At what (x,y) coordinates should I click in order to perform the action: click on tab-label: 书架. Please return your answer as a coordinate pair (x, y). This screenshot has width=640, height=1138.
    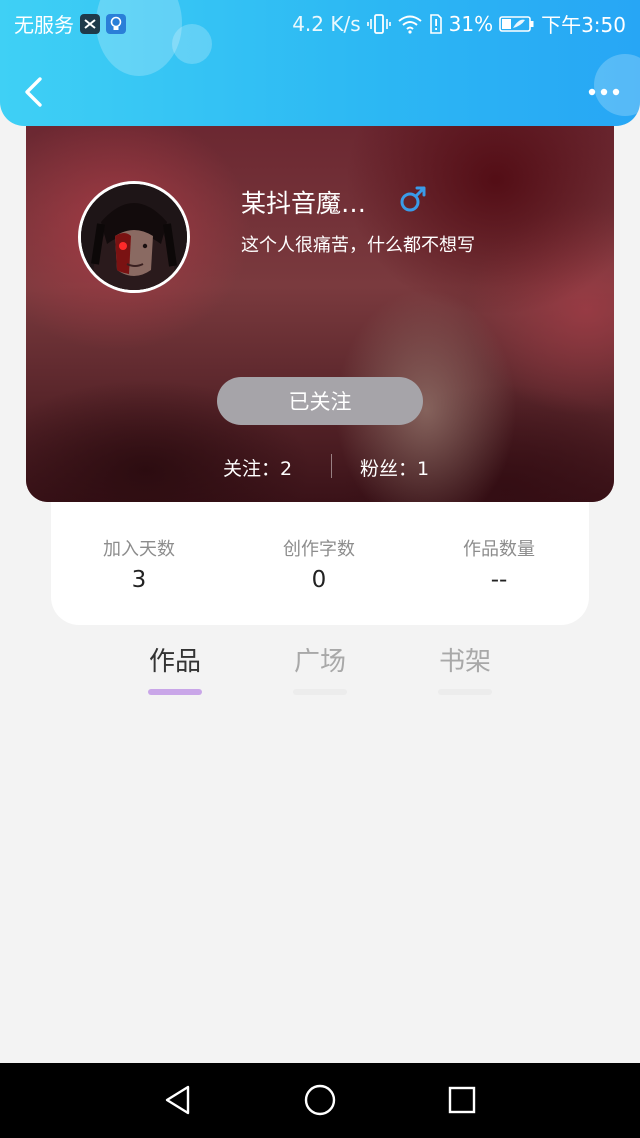
    Looking at the image, I should click on (464, 662).